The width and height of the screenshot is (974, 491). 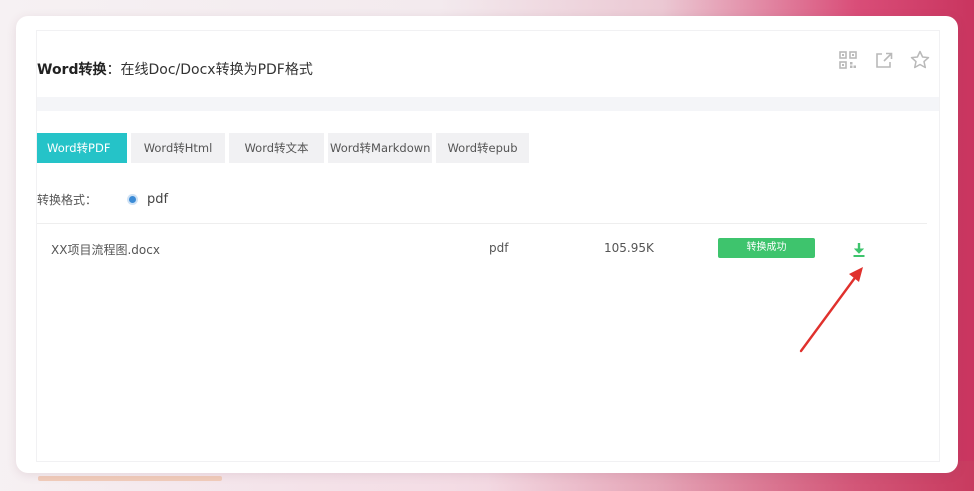 What do you see at coordinates (482, 148) in the screenshot?
I see `tab-word-to-epub: Word转epub` at bounding box center [482, 148].